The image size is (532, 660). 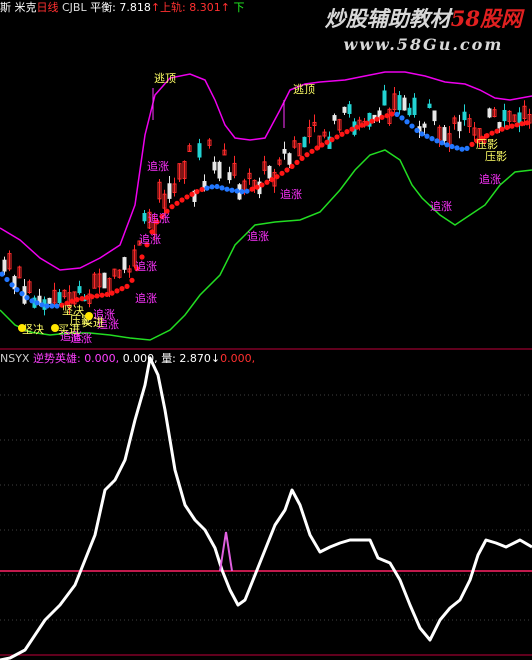 What do you see at coordinates (215, 358) in the screenshot?
I see `down-arrow-icon: ↓` at bounding box center [215, 358].